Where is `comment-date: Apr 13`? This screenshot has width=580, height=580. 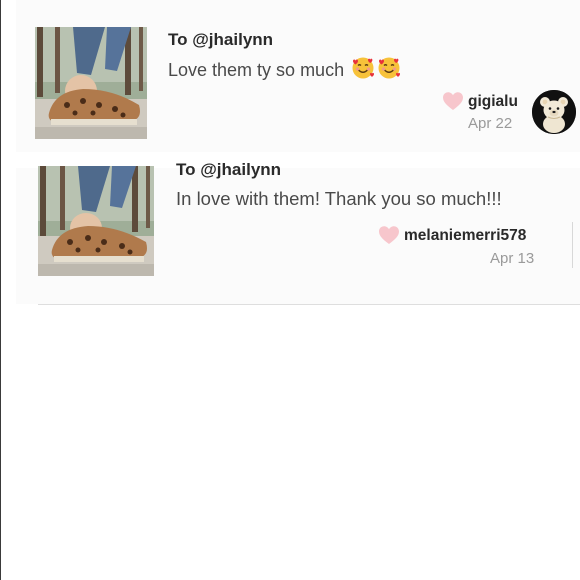 comment-date: Apr 13 is located at coordinates (512, 258).